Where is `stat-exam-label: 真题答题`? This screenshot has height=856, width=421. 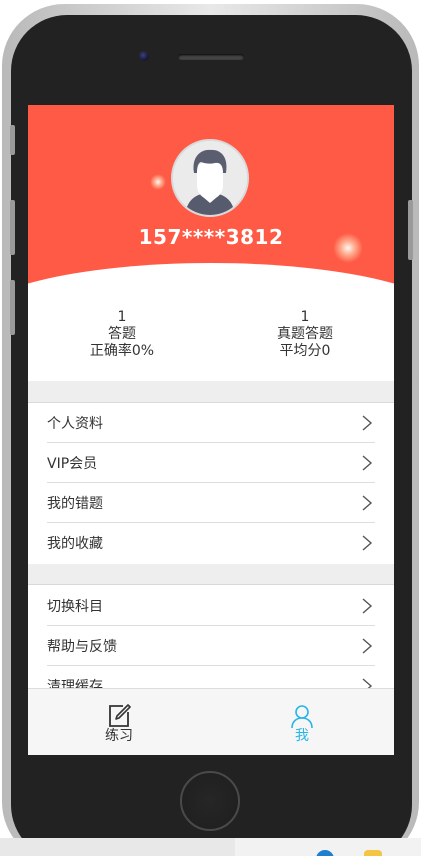
stat-exam-label: 真题答题 is located at coordinates (305, 334).